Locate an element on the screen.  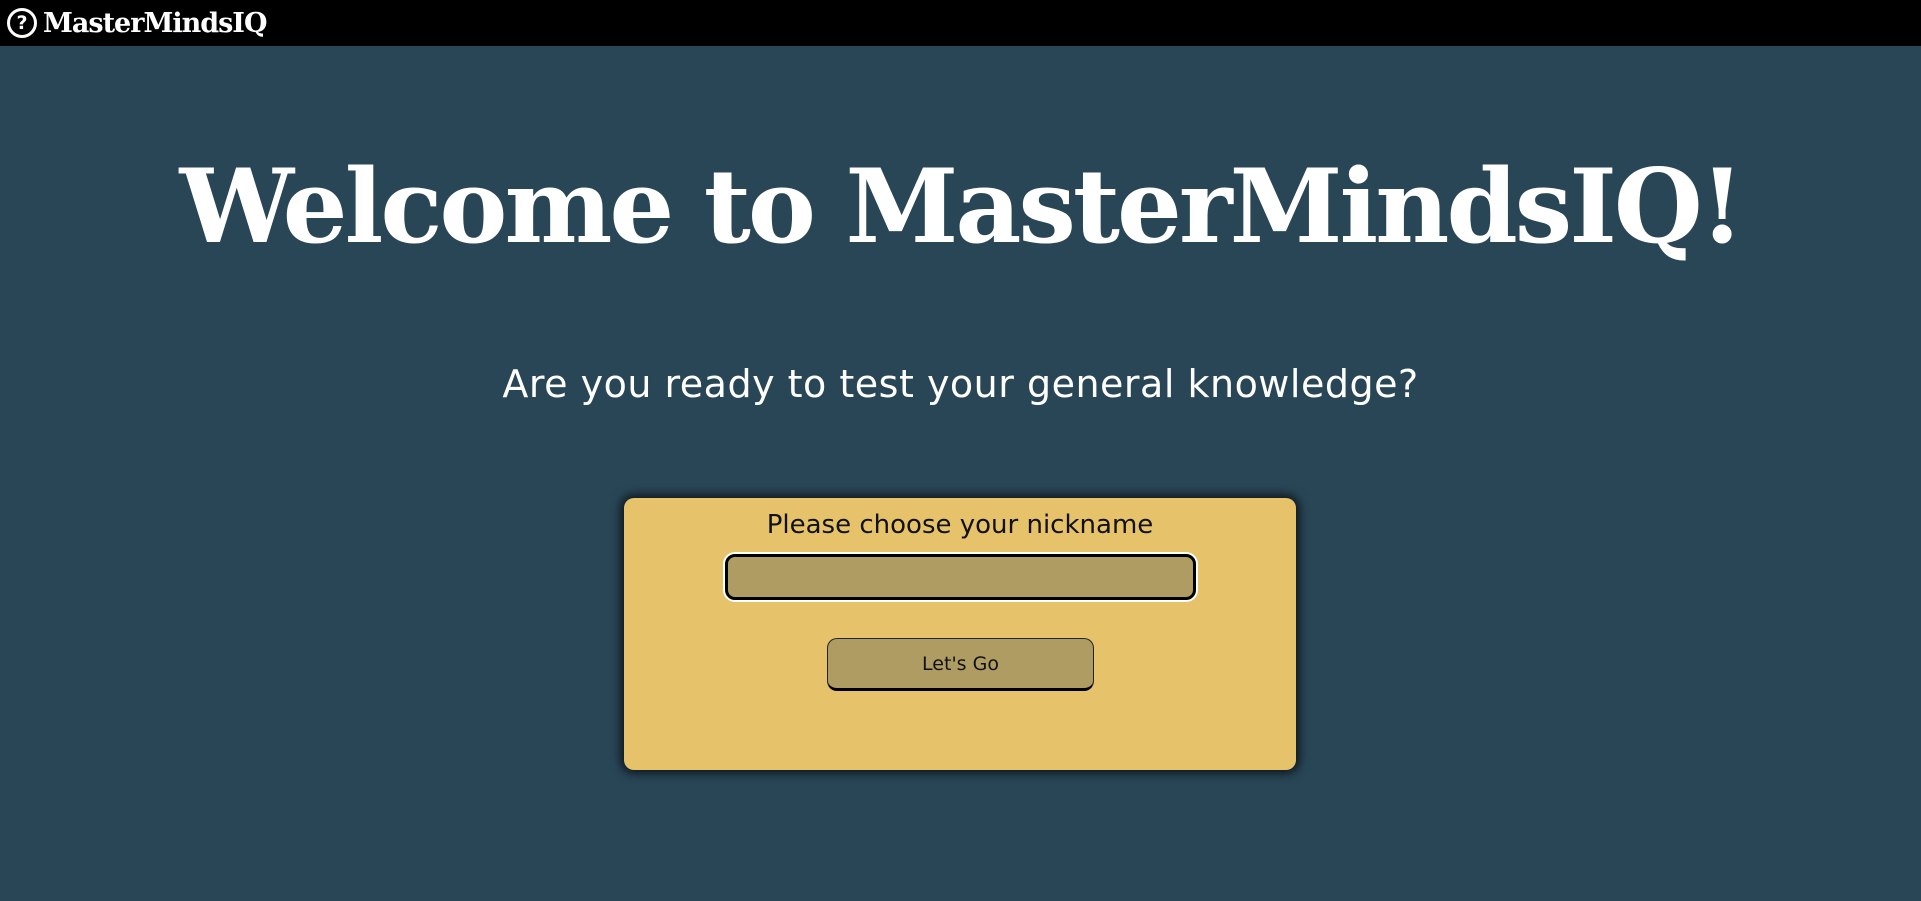
page-title: Welcome to MasterMindsIQ! is located at coordinates (961, 207).